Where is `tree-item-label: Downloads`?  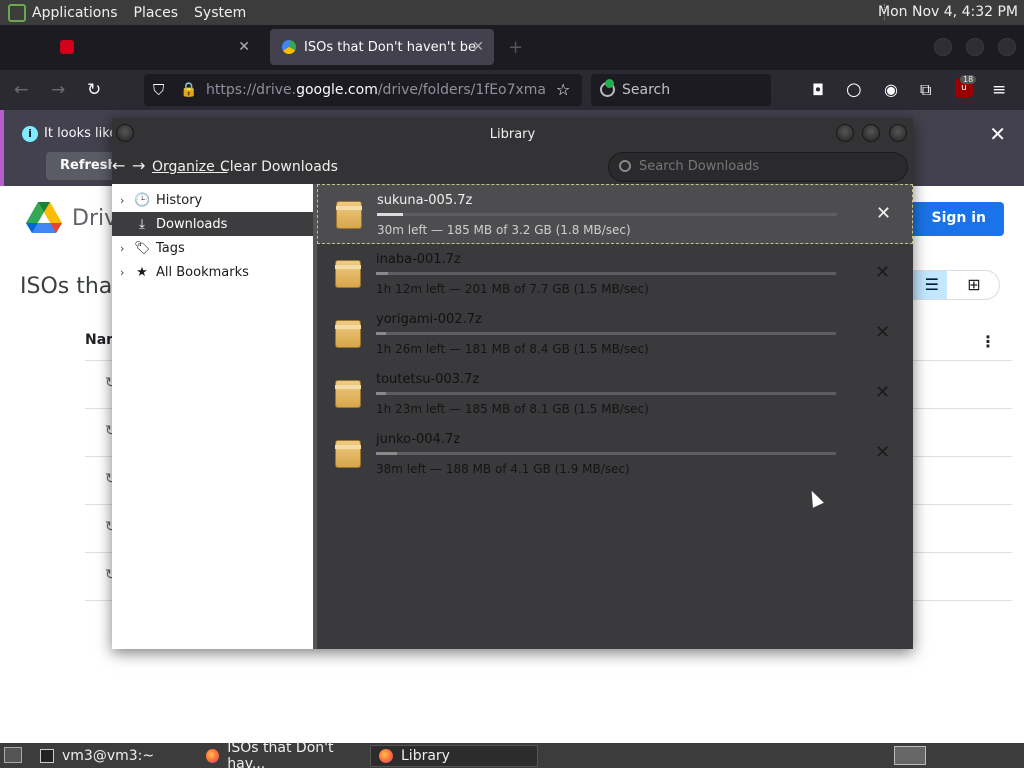 tree-item-label: Downloads is located at coordinates (192, 224).